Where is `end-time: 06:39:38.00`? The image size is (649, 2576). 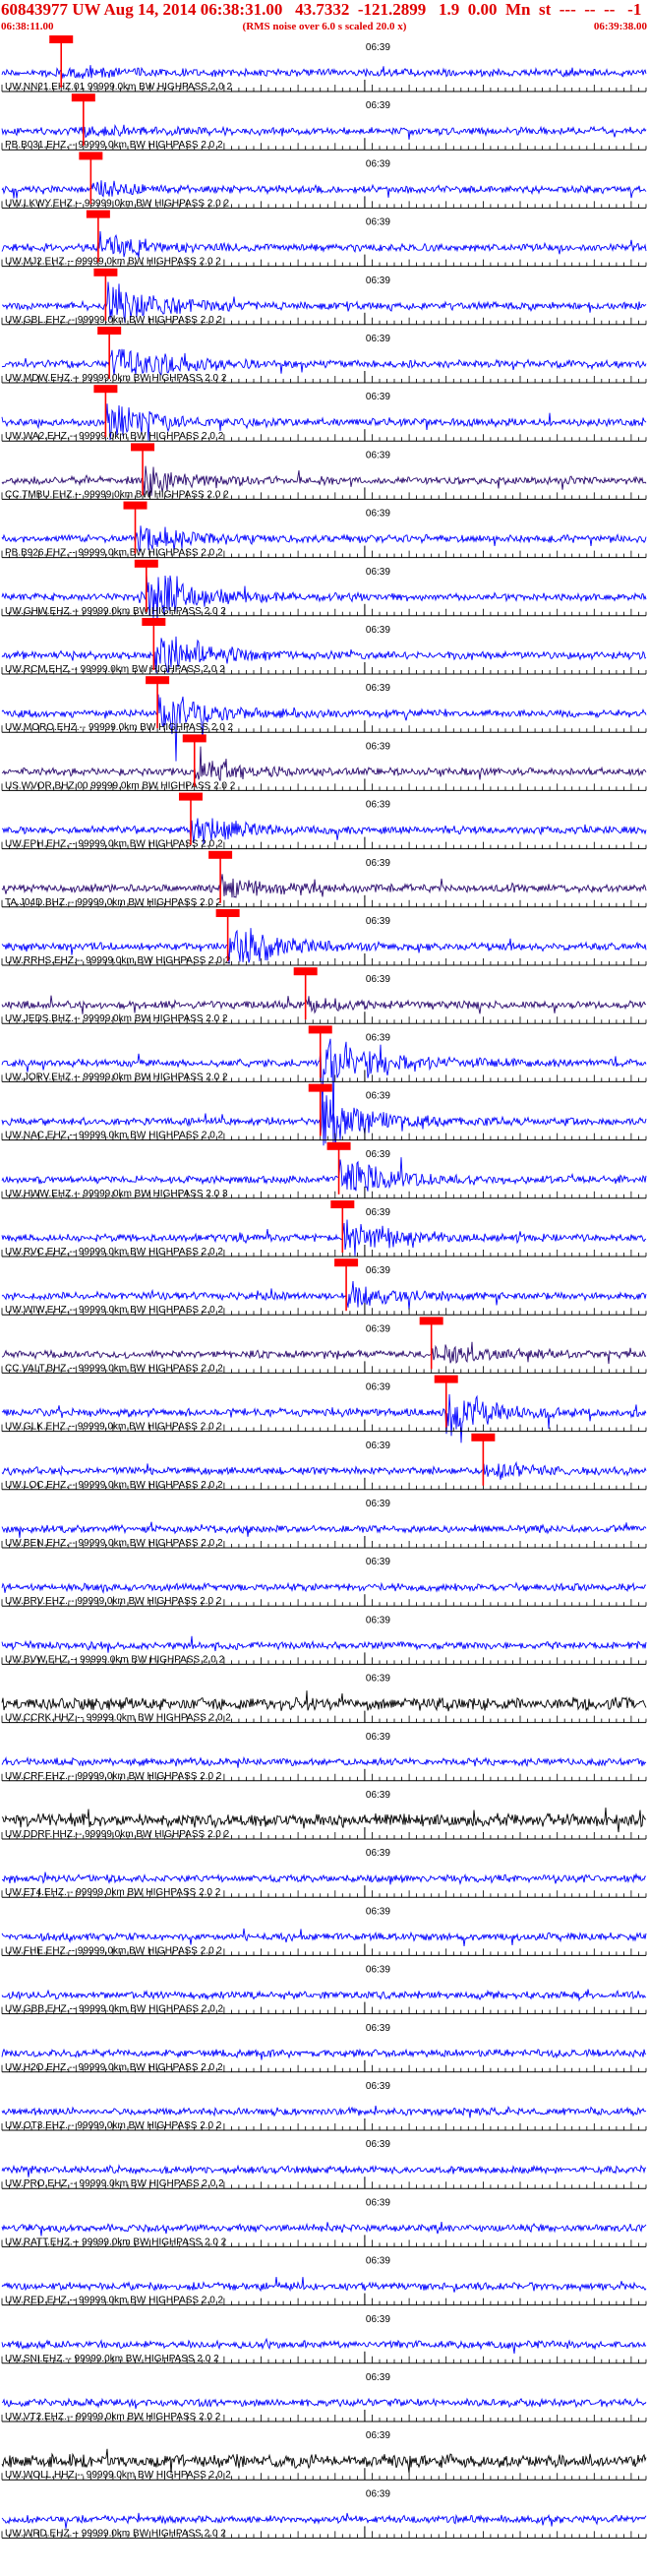
end-time: 06:39:38.00 is located at coordinates (620, 26).